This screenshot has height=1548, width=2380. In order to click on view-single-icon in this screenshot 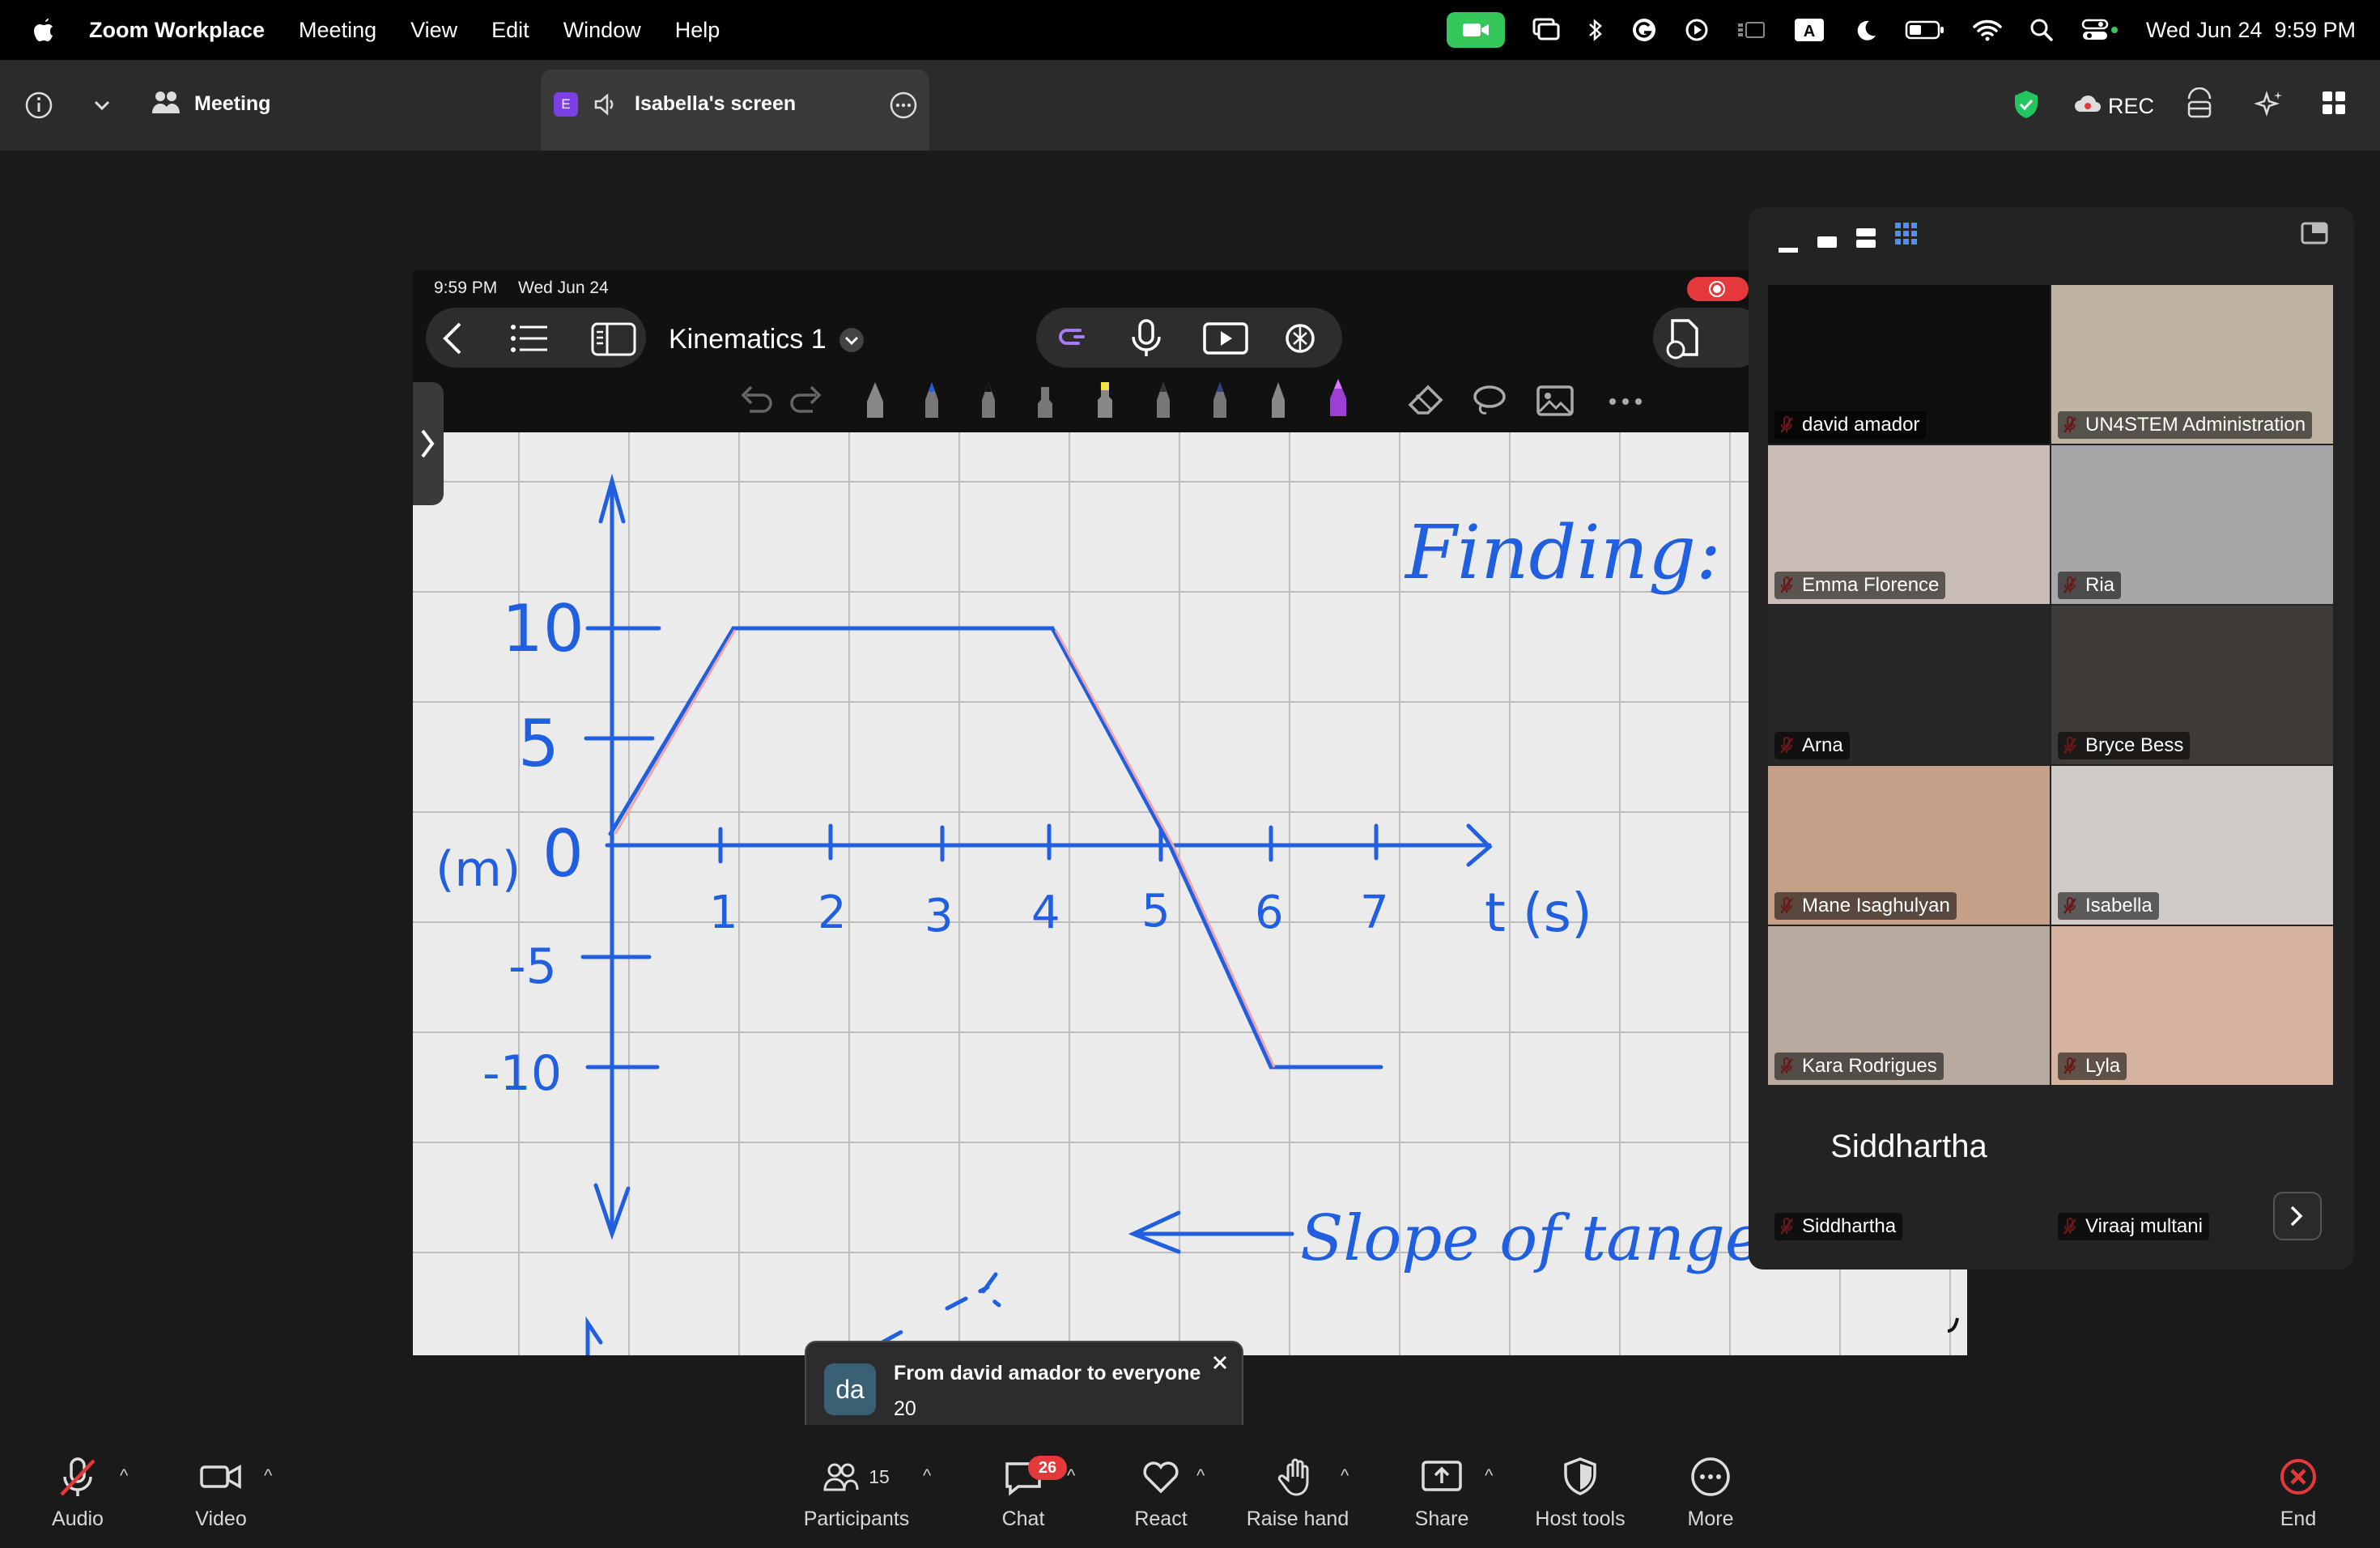, I will do `click(1827, 240)`.